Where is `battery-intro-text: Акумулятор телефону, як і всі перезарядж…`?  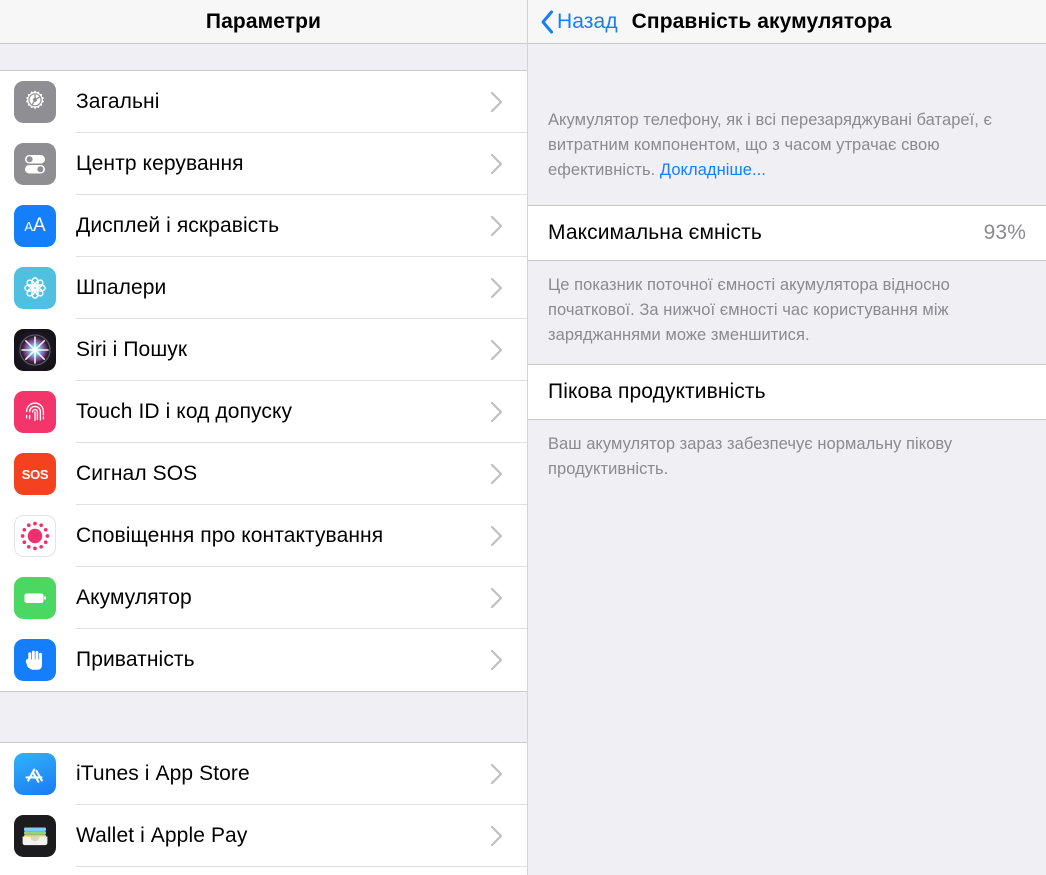 battery-intro-text: Акумулятор телефону, як і всі перезарядж… is located at coordinates (770, 145).